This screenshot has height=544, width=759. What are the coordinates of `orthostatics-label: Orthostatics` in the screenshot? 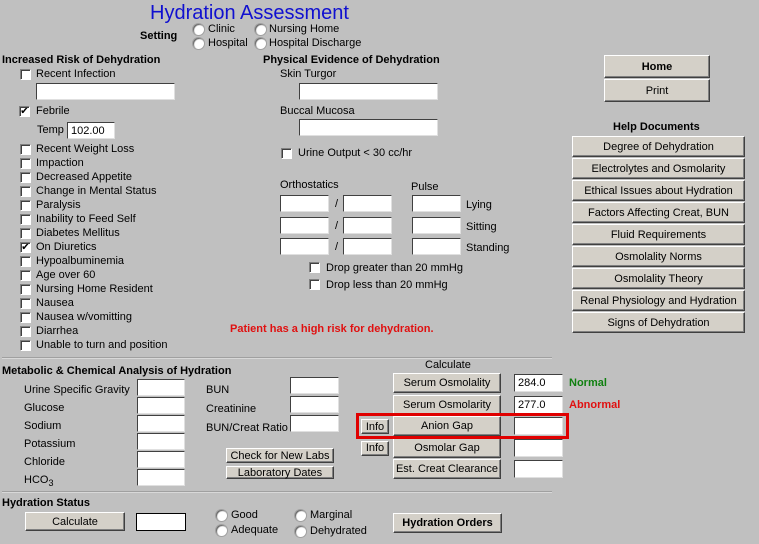 It's located at (309, 185).